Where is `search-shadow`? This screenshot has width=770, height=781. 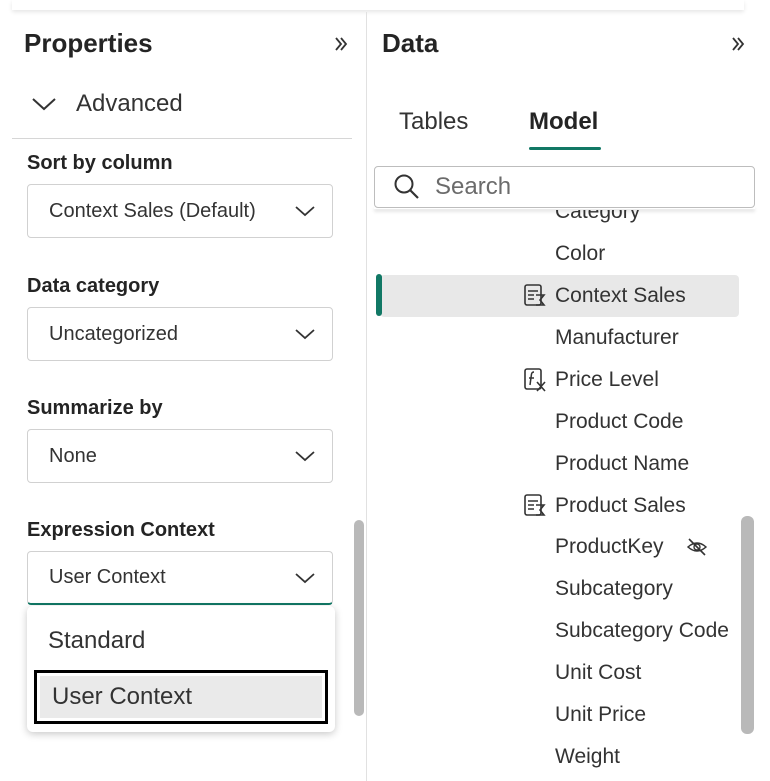
search-shadow is located at coordinates (564, 207).